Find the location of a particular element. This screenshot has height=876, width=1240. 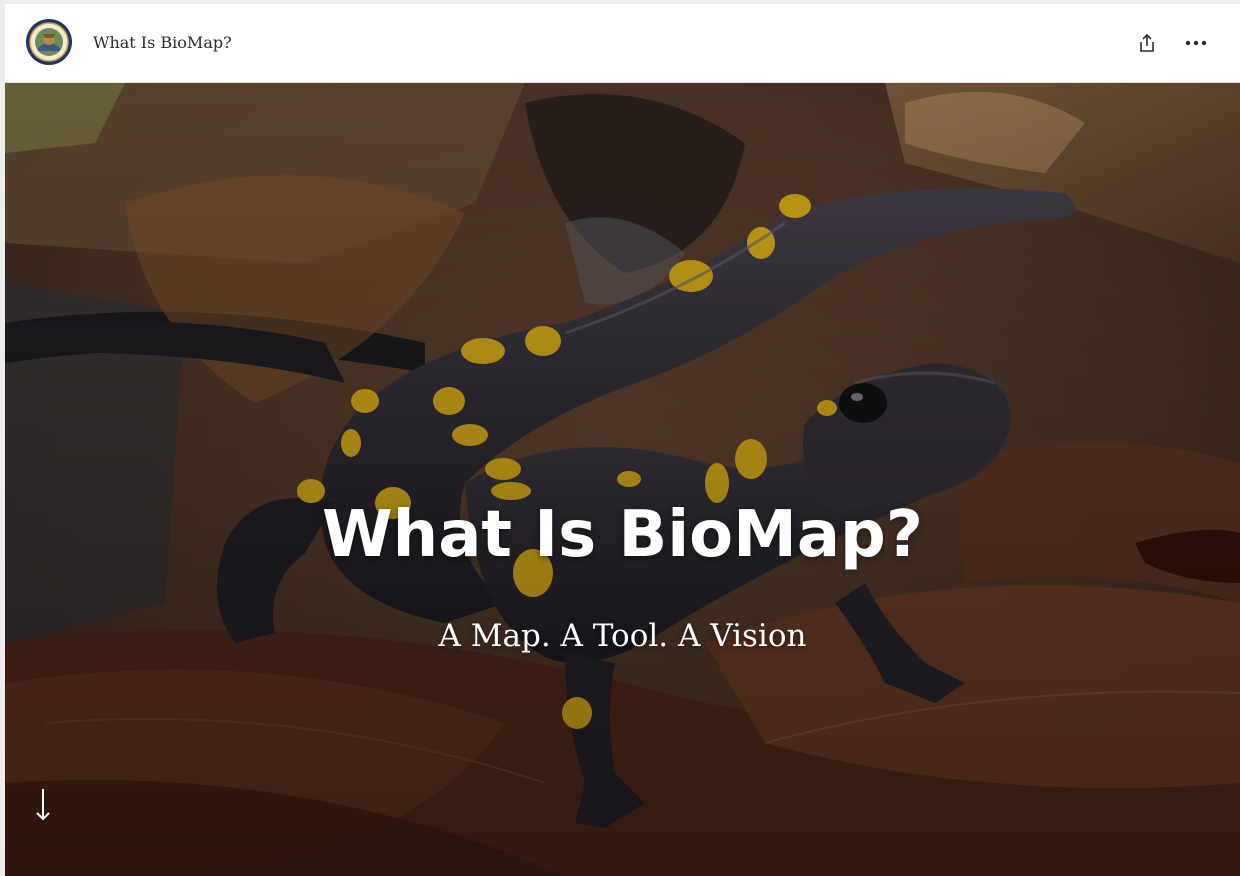

share-button is located at coordinates (1147, 43).